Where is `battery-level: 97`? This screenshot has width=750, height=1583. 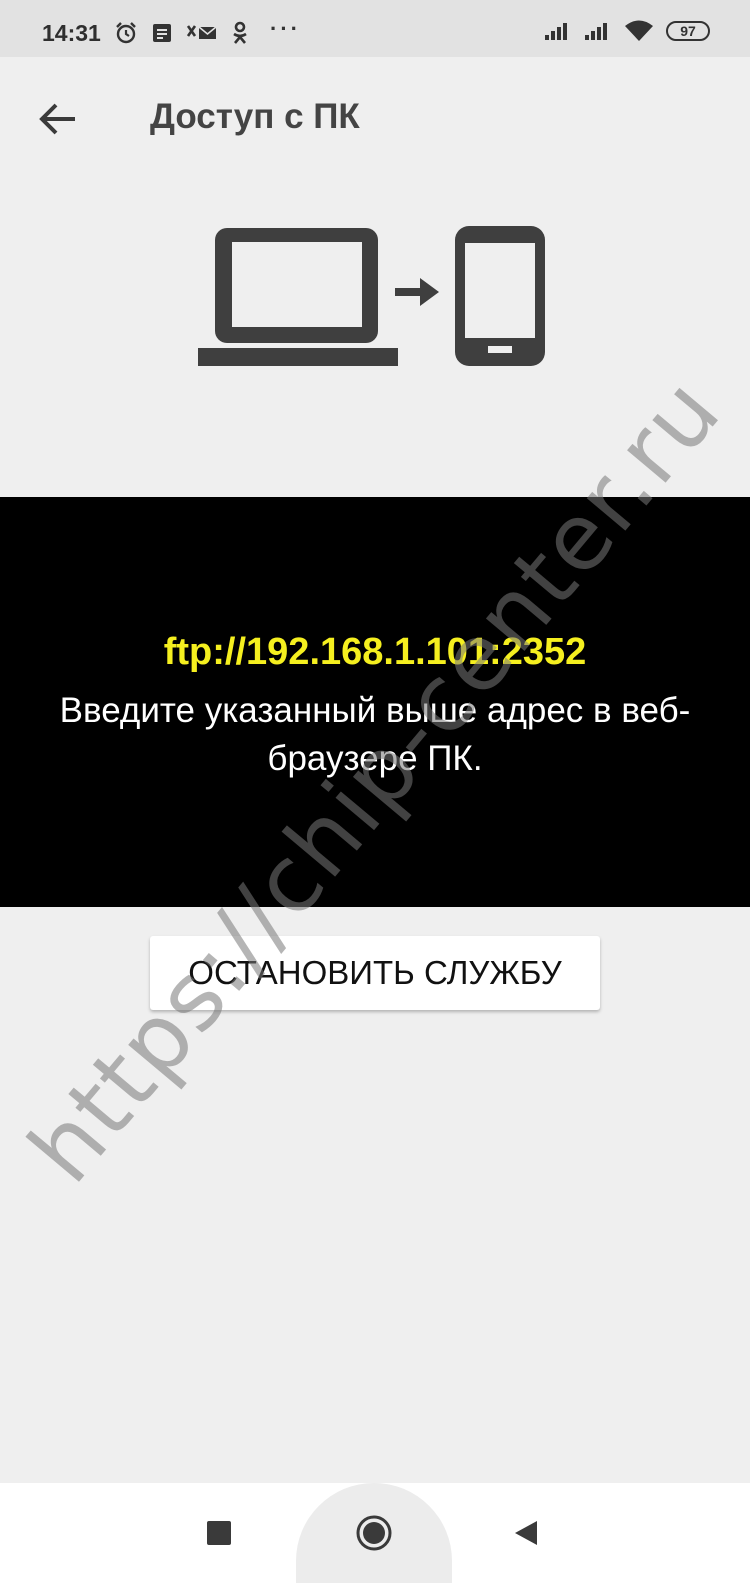 battery-level: 97 is located at coordinates (688, 31).